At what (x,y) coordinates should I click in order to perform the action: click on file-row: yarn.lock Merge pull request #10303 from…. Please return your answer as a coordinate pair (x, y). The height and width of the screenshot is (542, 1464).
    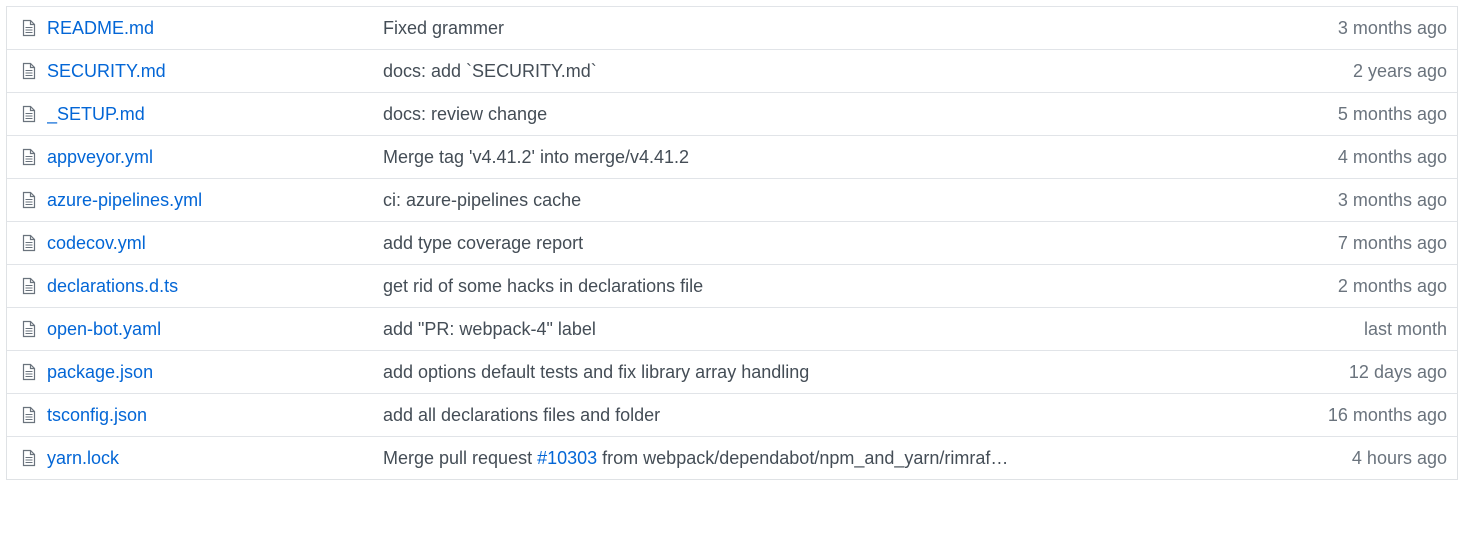
    Looking at the image, I should click on (732, 457).